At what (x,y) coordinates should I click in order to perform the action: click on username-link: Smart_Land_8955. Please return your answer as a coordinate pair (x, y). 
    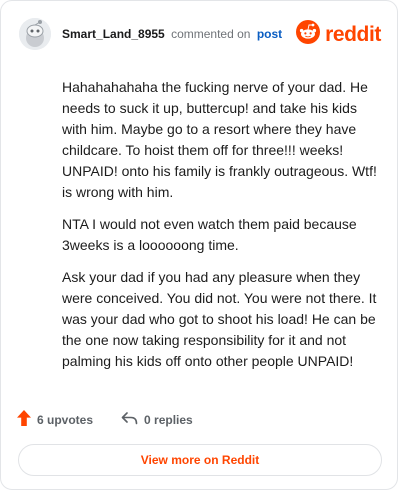
    Looking at the image, I should click on (113, 34).